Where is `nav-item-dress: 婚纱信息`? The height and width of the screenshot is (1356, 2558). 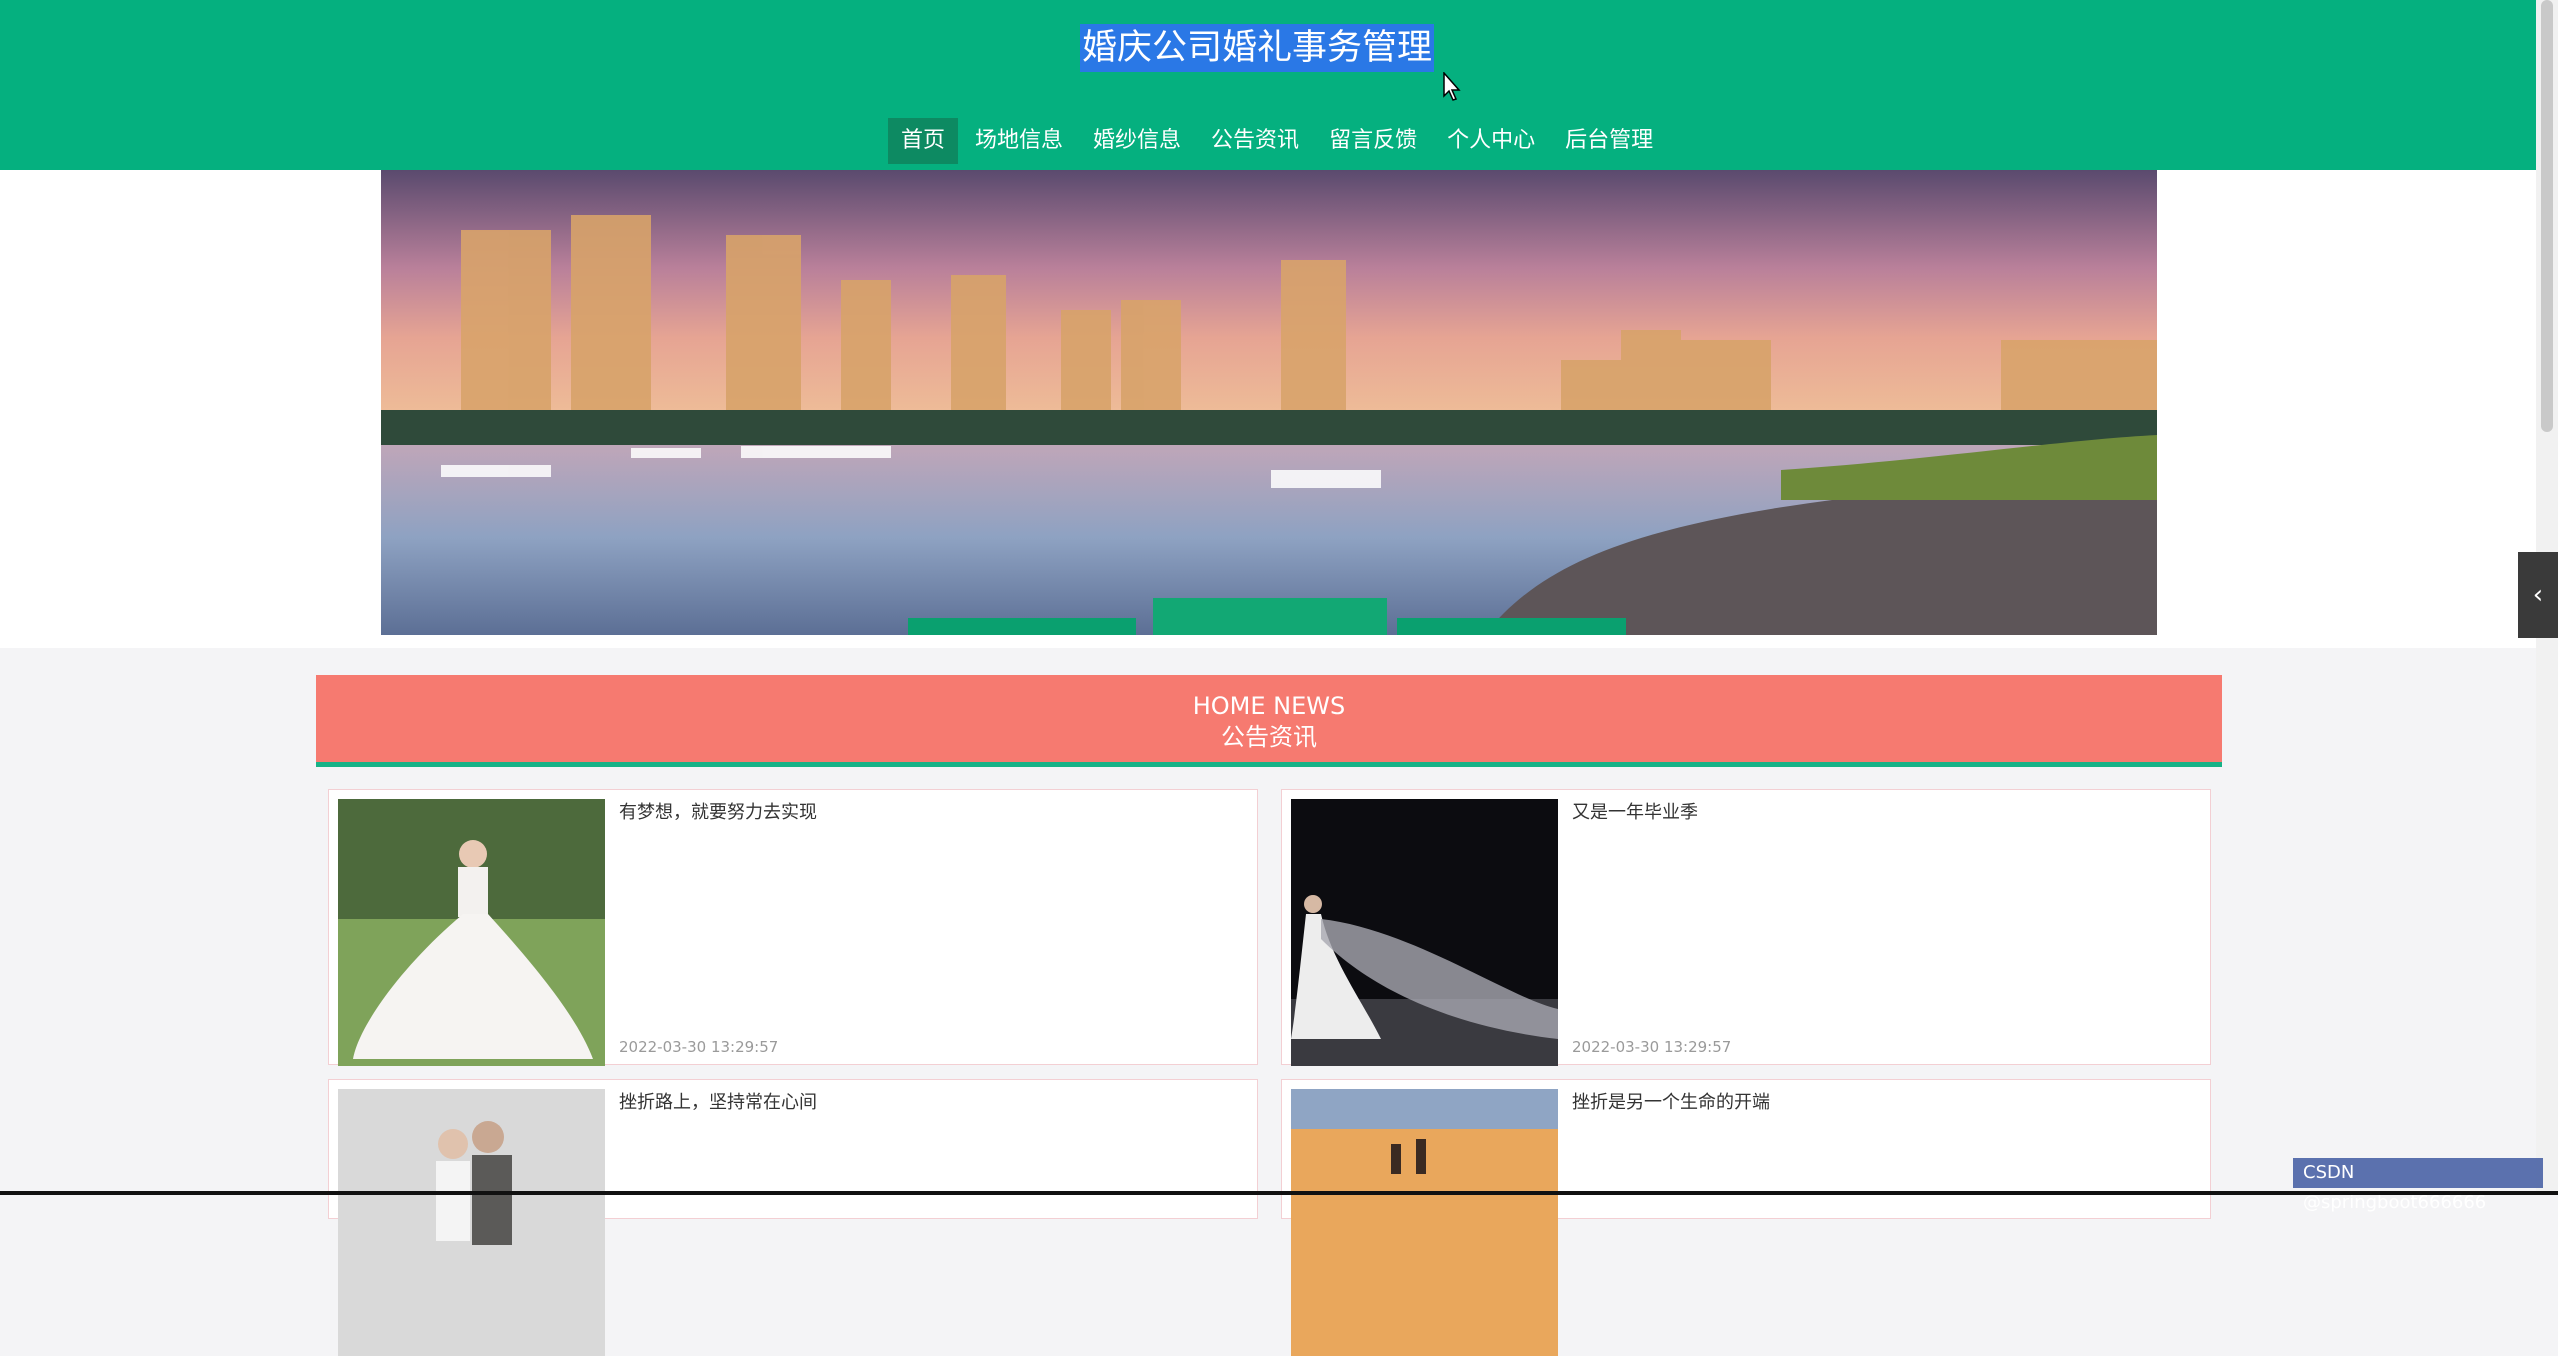
nav-item-dress: 婚纱信息 is located at coordinates (1137, 141).